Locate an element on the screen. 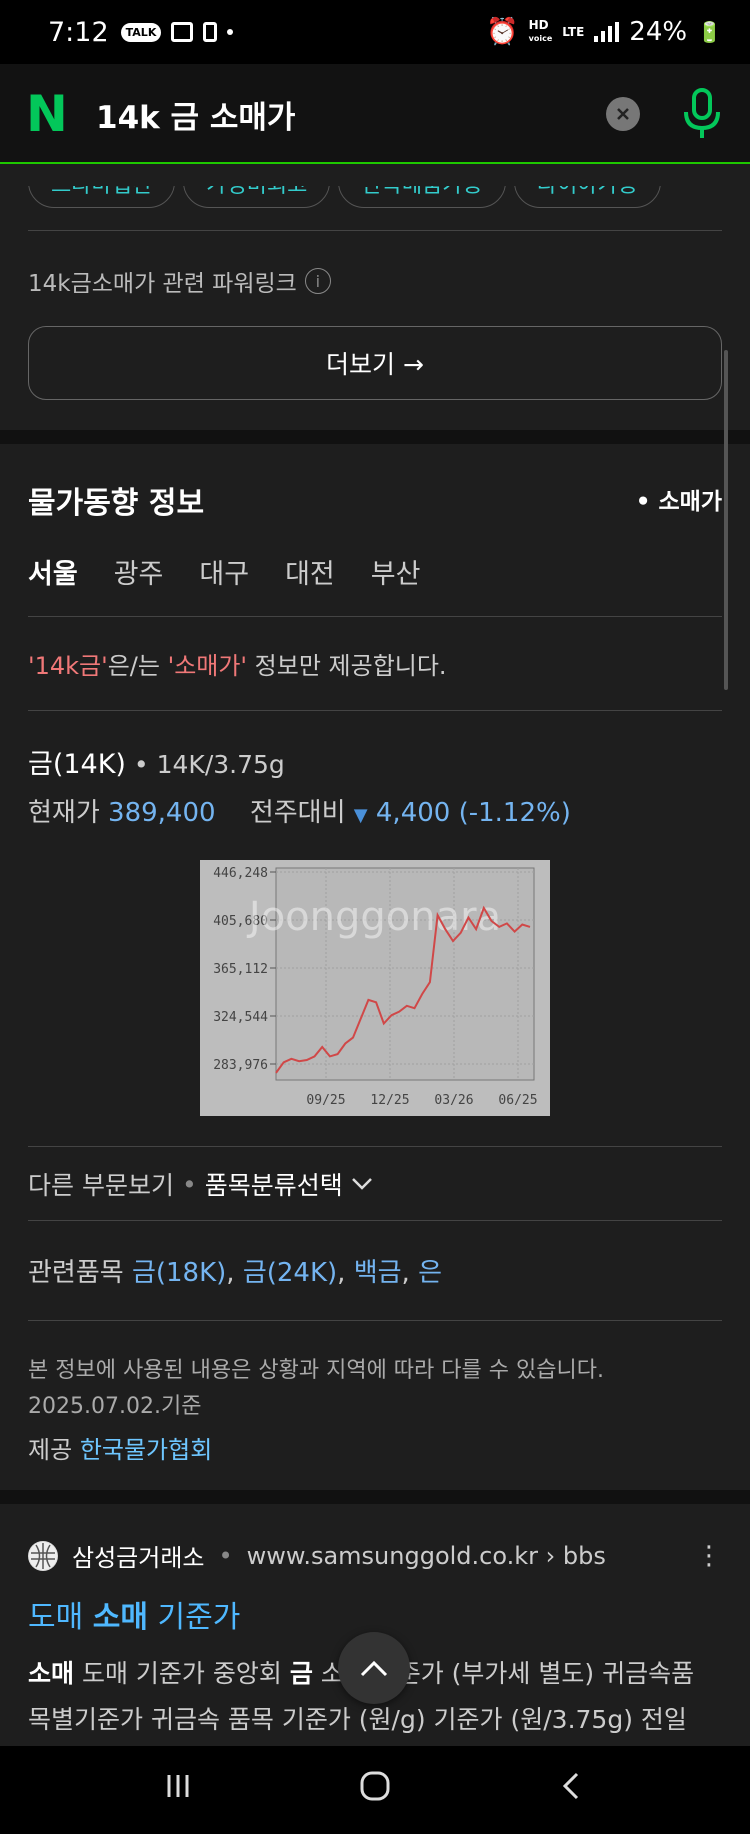  snippet-text: 도매 기준가 중앙회 is located at coordinates (182, 1673).